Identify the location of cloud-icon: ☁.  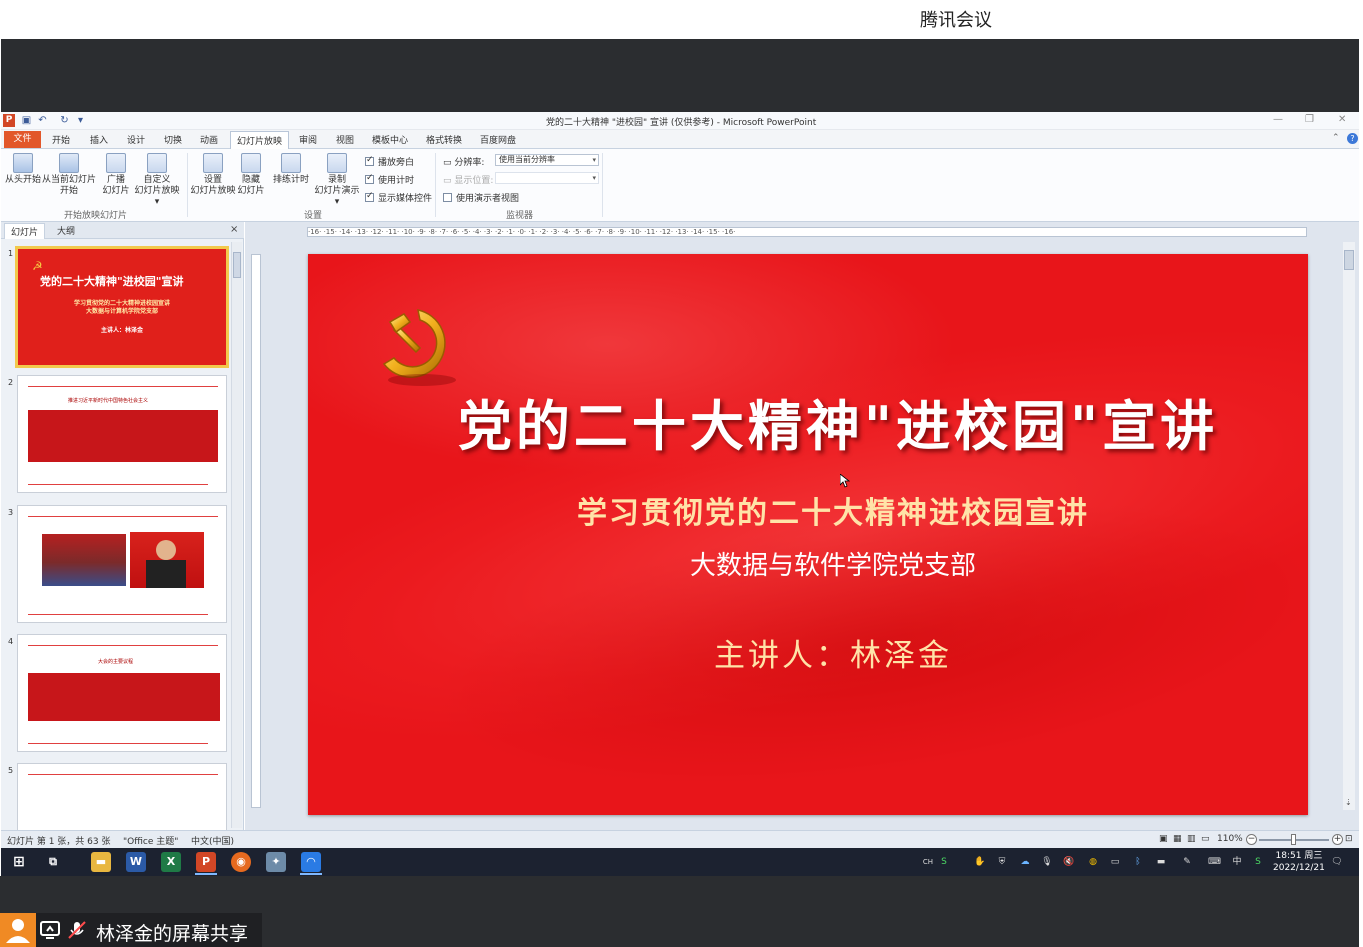
(1025, 862).